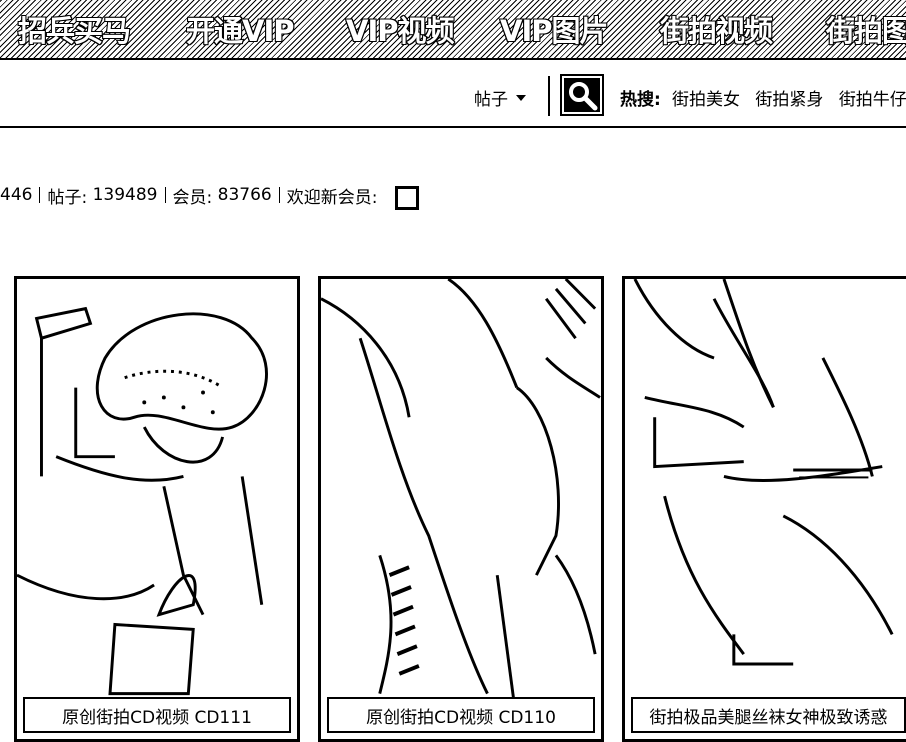 The height and width of the screenshot is (742, 906). Describe the element at coordinates (244, 195) in the screenshot. I see `members-count: 83766` at that location.